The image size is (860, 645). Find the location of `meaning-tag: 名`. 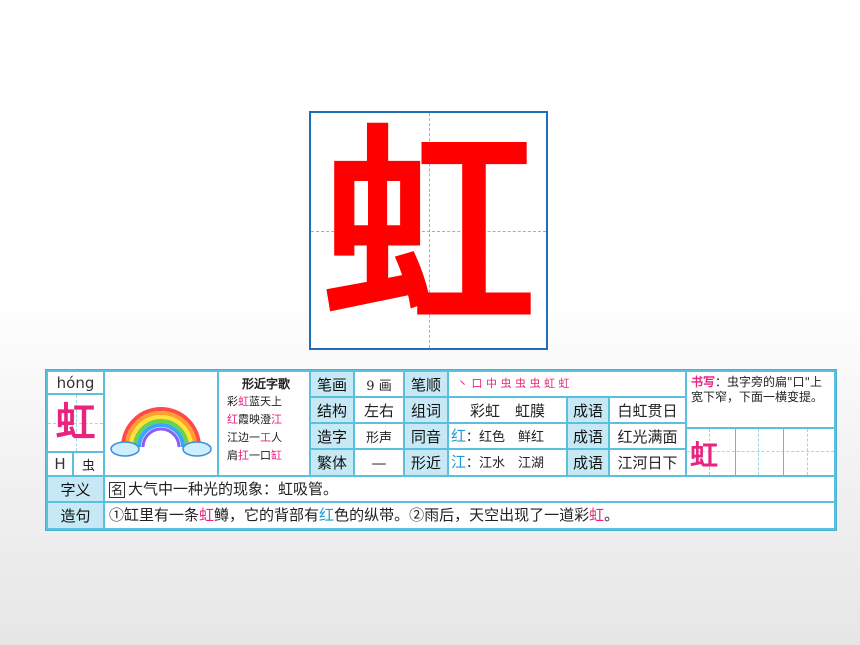

meaning-tag: 名 is located at coordinates (117, 490).